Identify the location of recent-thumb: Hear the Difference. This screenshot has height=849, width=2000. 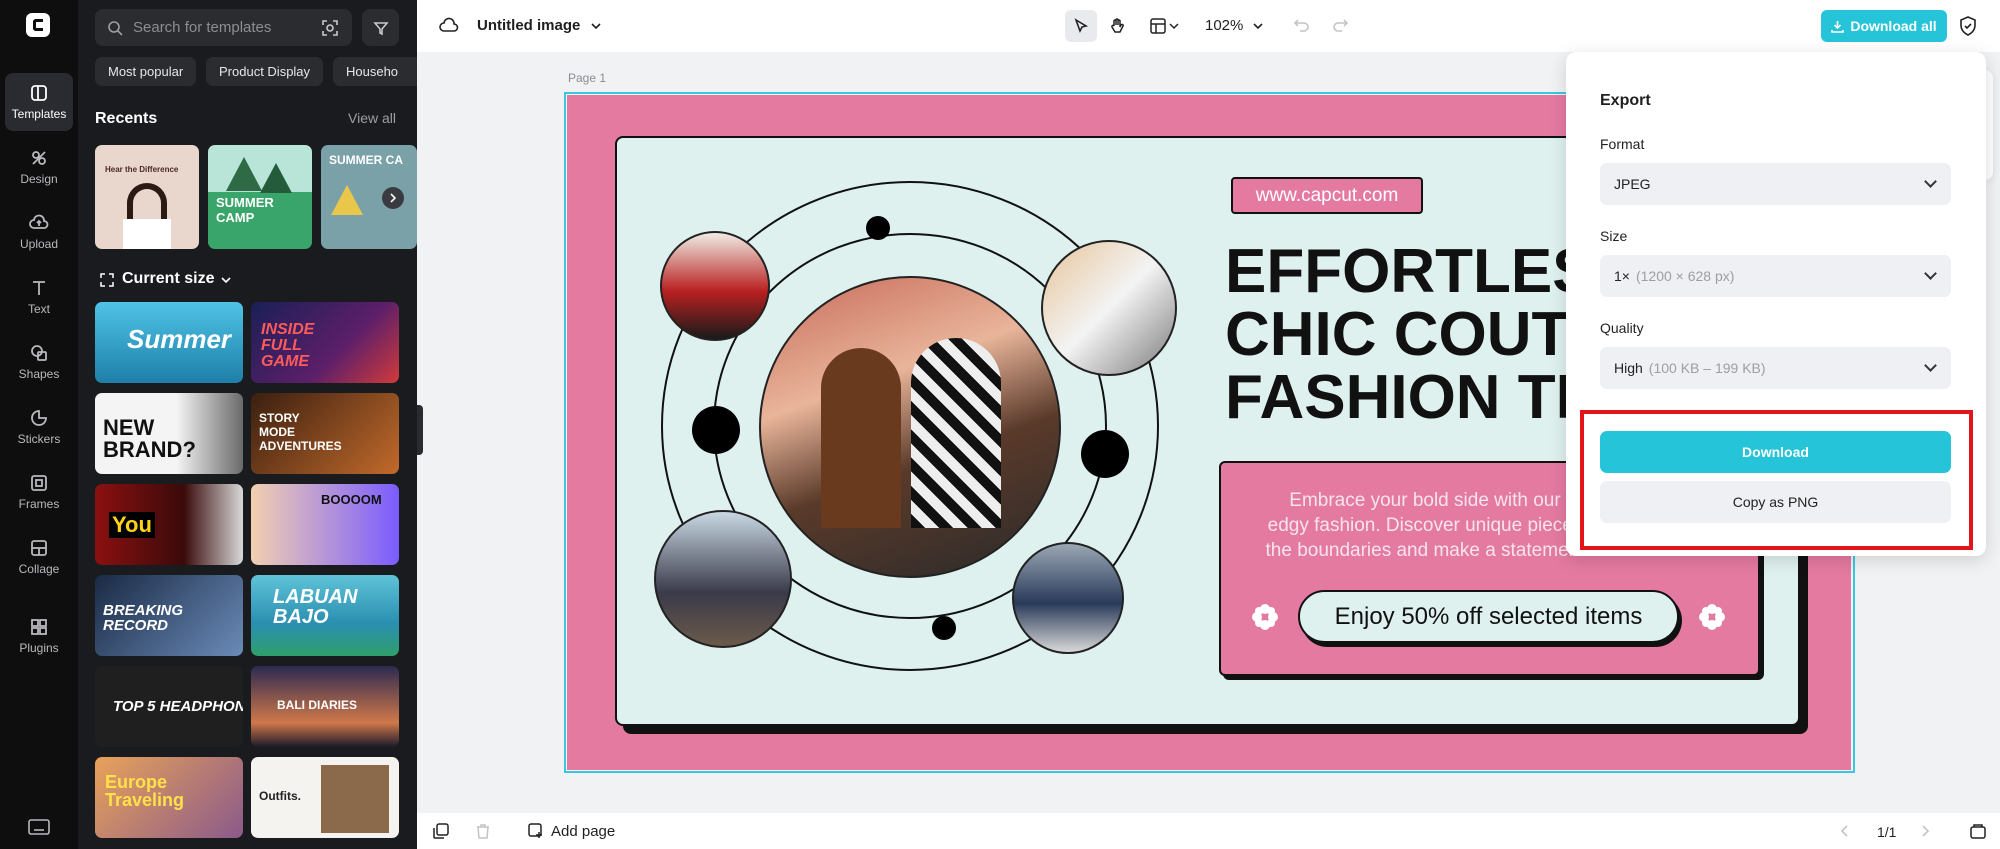
(147, 197).